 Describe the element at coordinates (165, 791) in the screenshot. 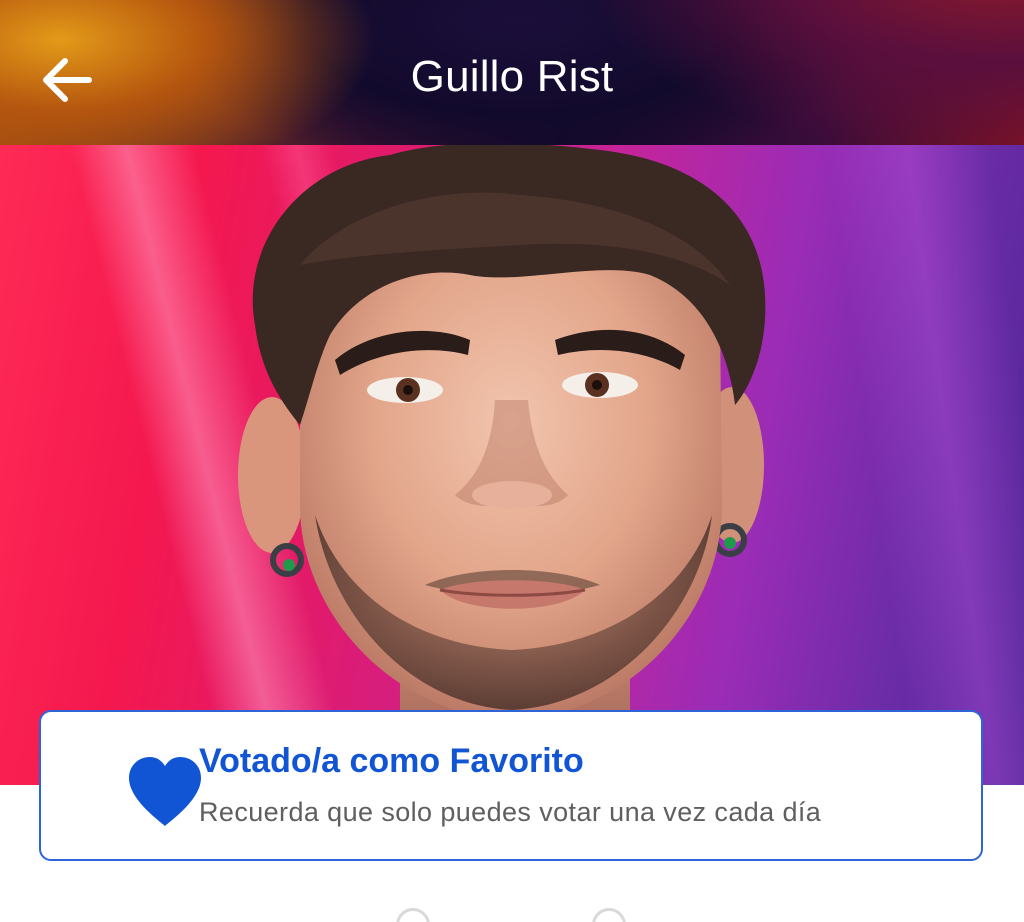

I see `heart-icon` at that location.